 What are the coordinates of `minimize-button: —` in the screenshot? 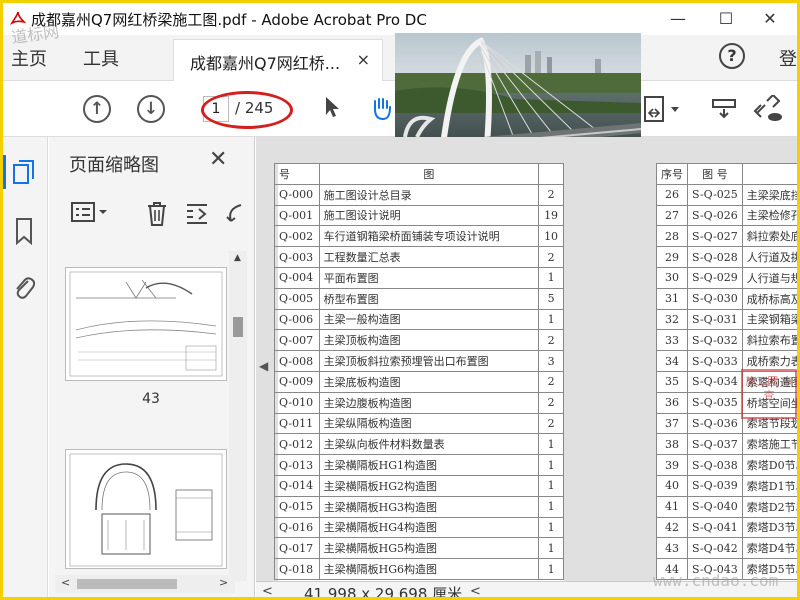 It's located at (678, 18).